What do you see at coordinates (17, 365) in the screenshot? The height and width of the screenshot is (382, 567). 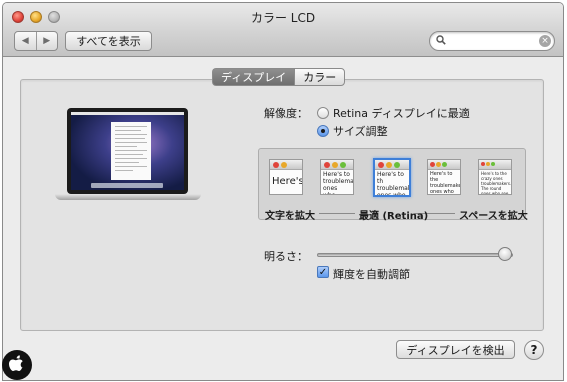 I see `watermark-logo` at bounding box center [17, 365].